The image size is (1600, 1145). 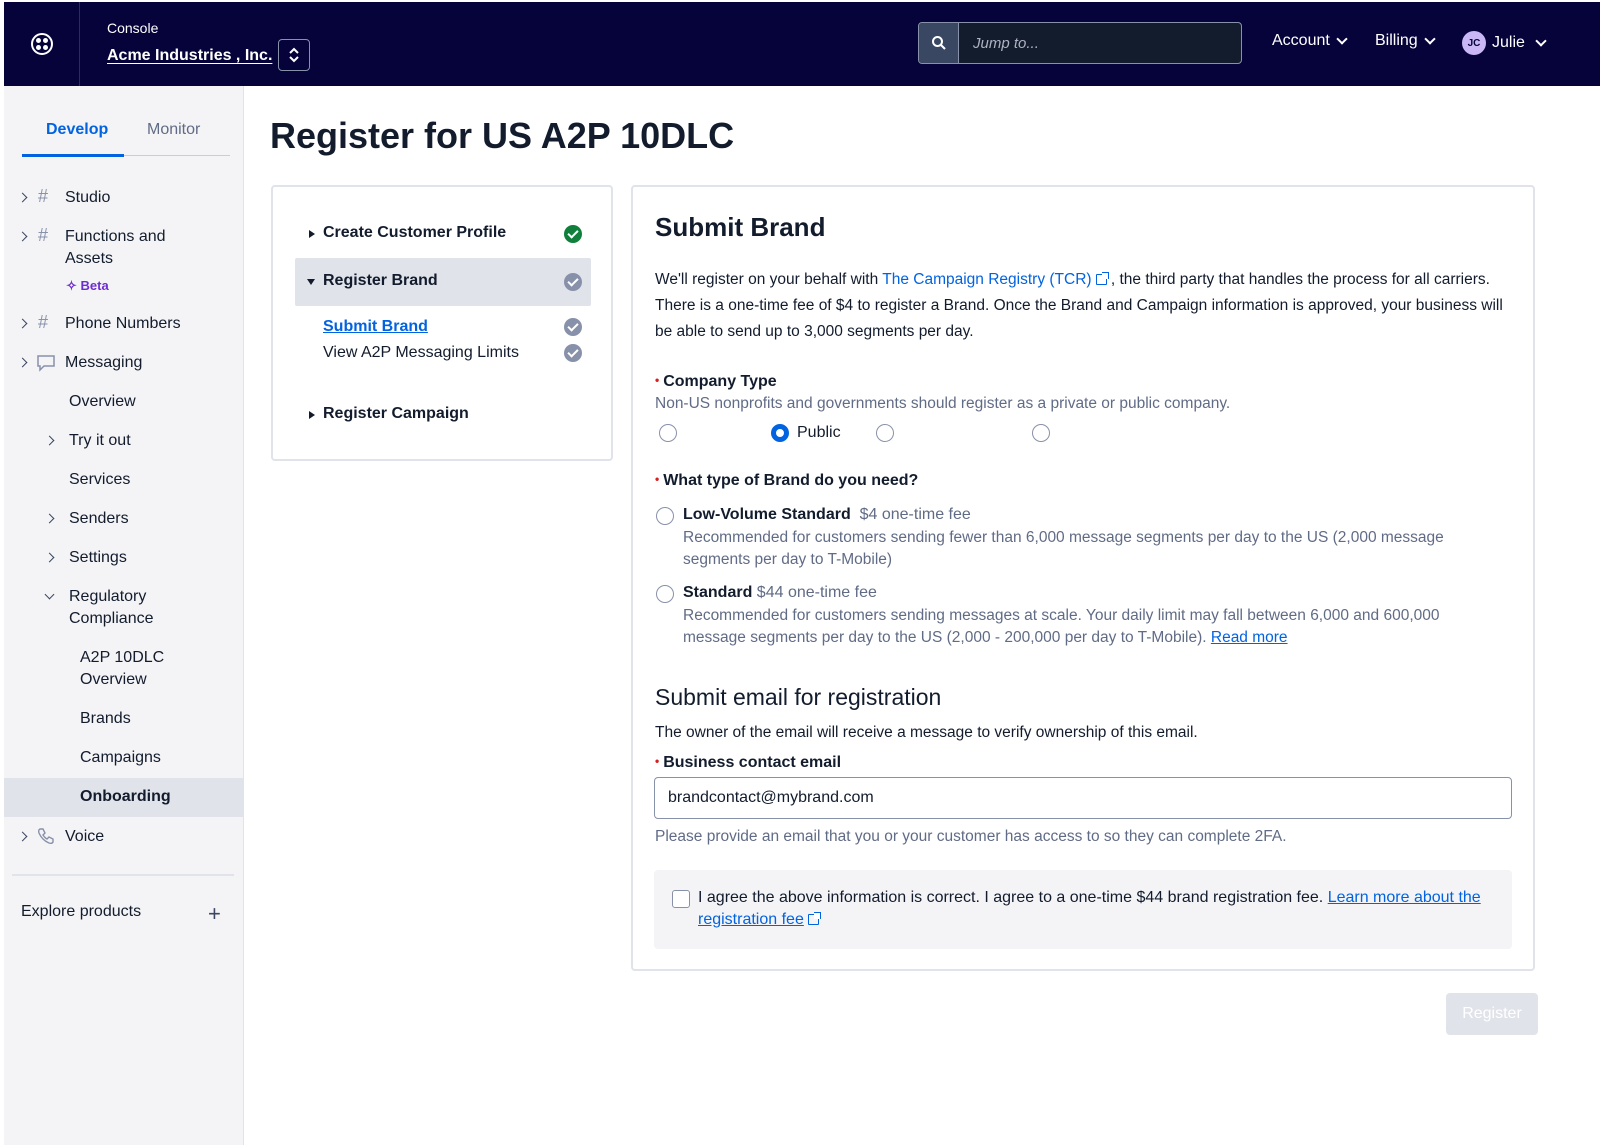 What do you see at coordinates (492, 233) in the screenshot?
I see `step-create-customer-profile: Create Customer Profile` at bounding box center [492, 233].